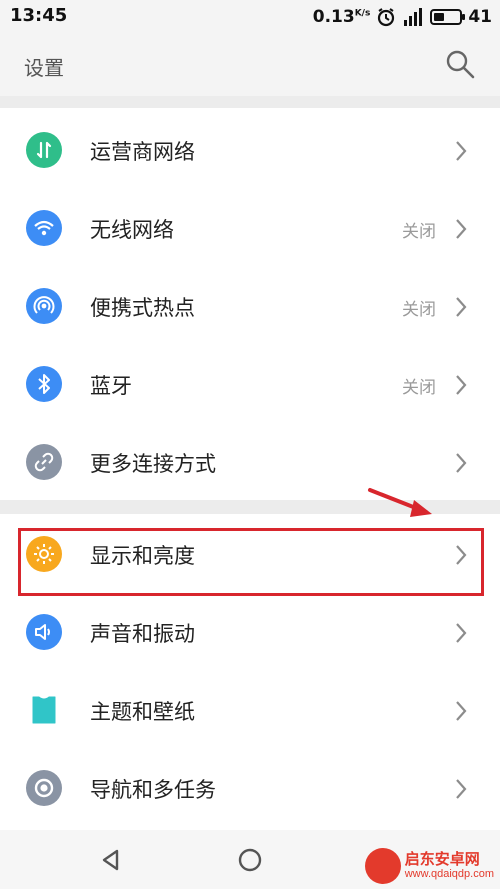  I want to click on settings-item-label: 声音和振动, so click(142, 634).